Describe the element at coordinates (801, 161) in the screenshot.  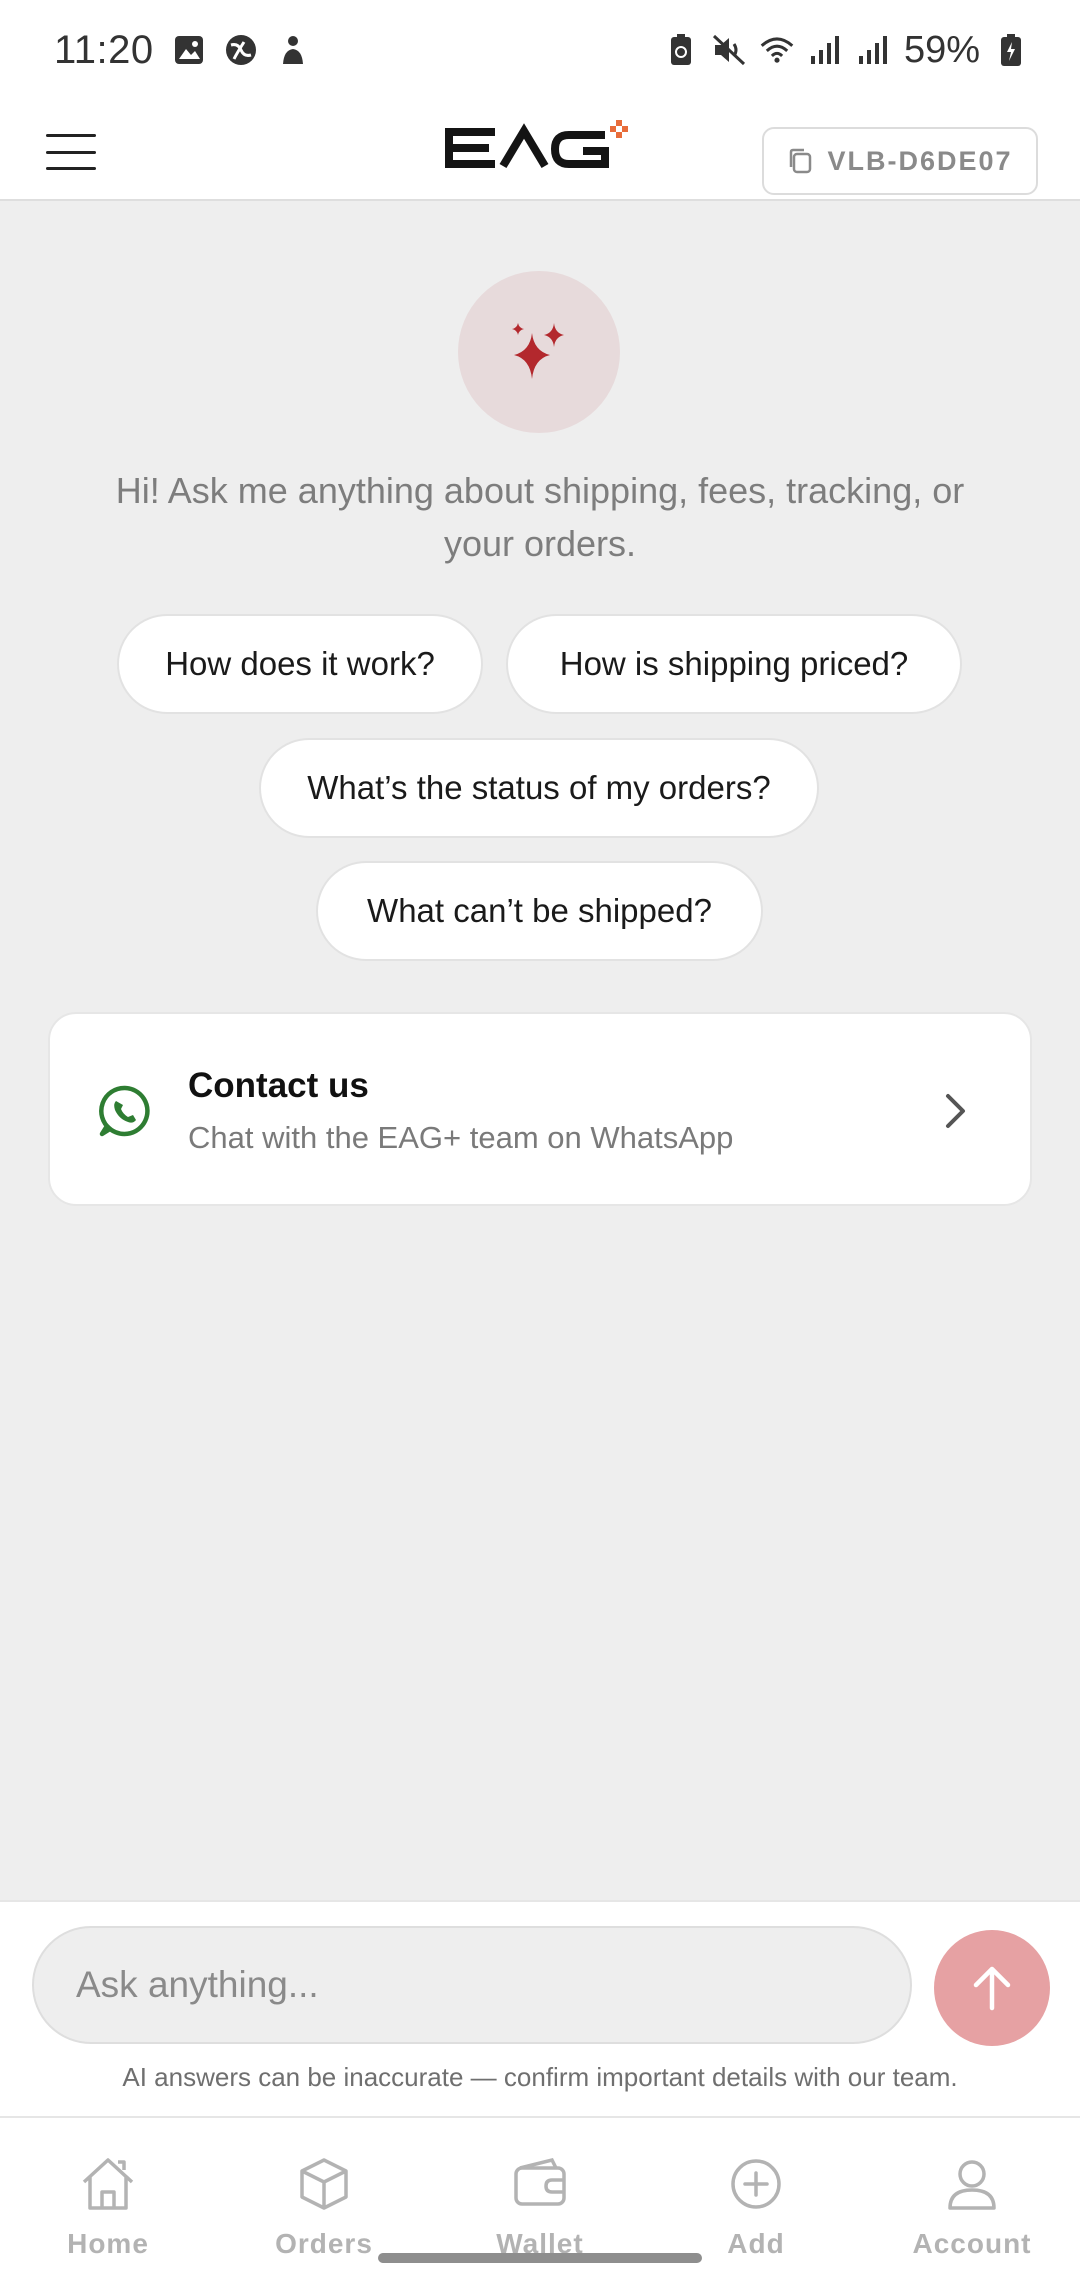
I see `copy-icon` at that location.